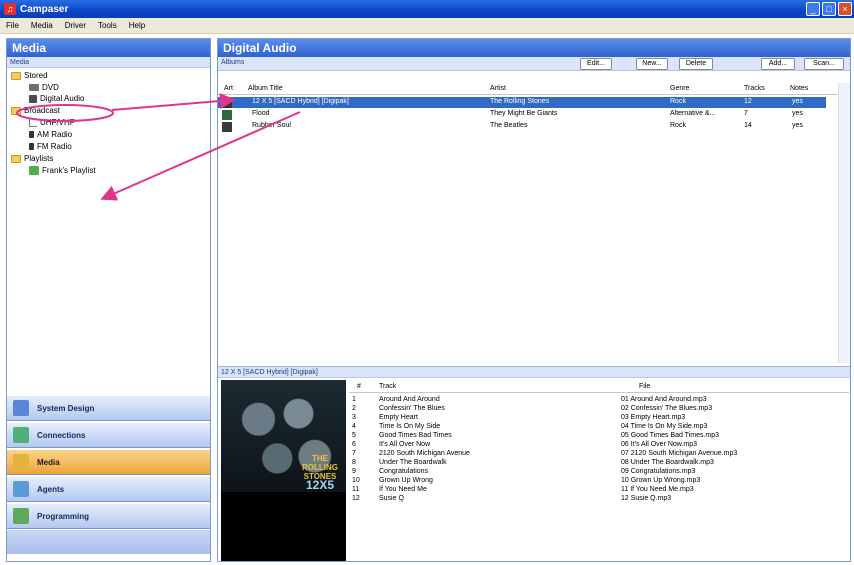  Describe the element at coordinates (354, 426) in the screenshot. I see `track-number: 4` at that location.